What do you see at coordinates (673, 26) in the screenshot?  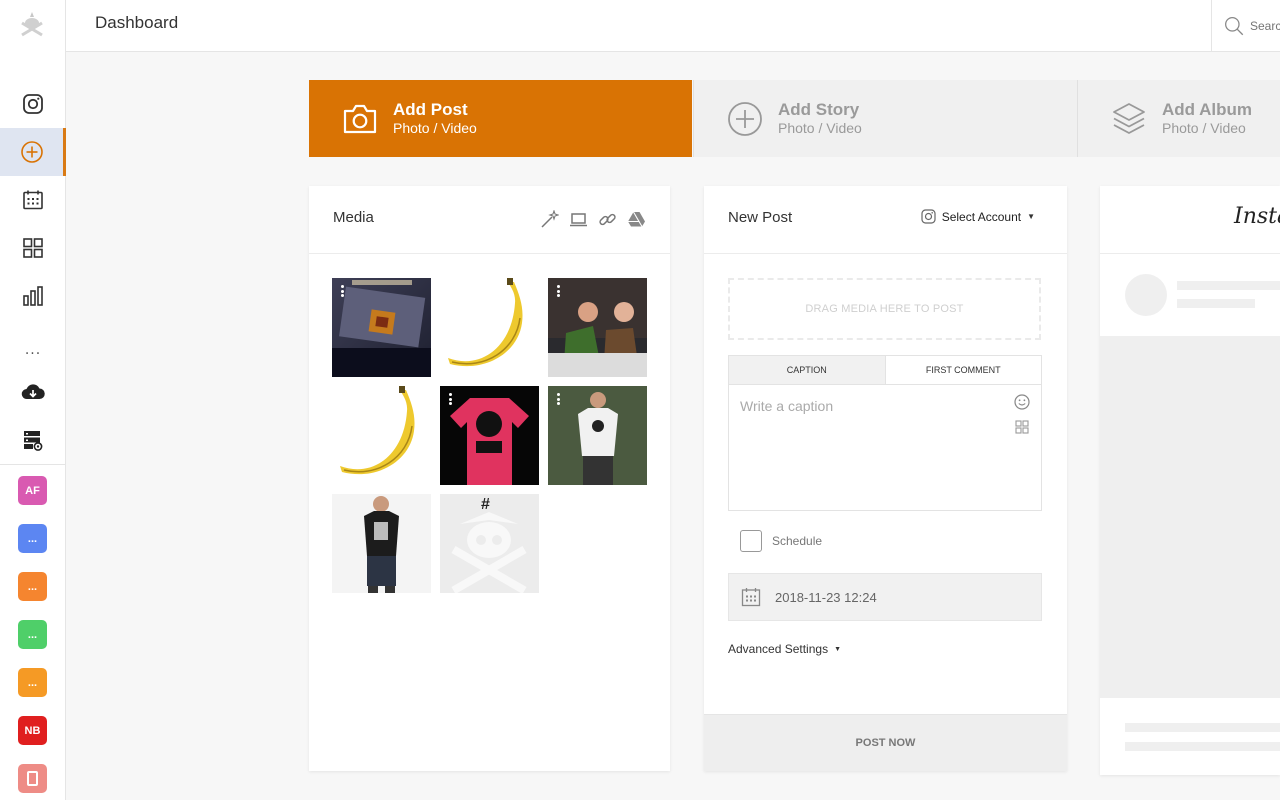 I see `top-bar: Dashboard` at bounding box center [673, 26].